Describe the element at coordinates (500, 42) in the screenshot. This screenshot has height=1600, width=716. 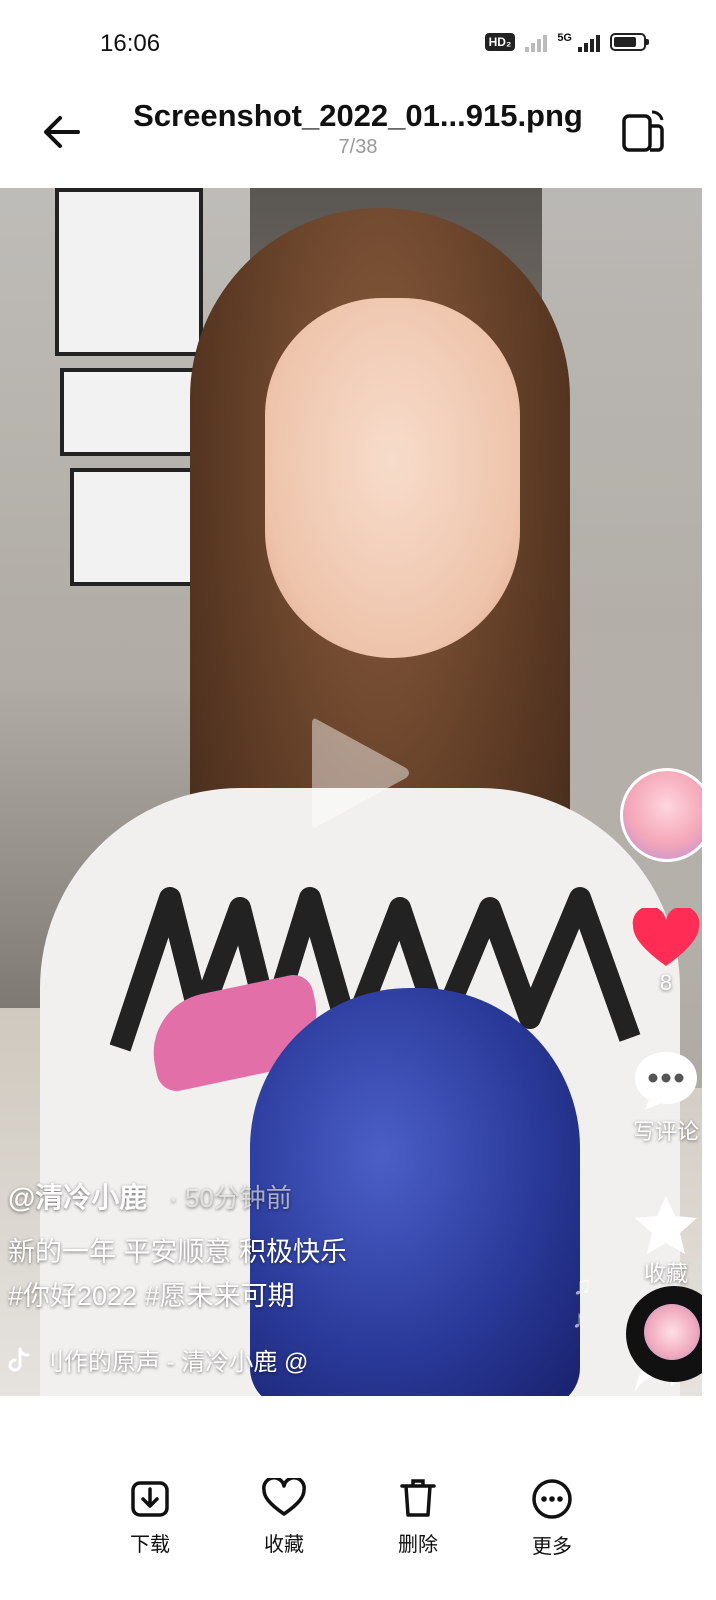
I see `hd-voice-badge: HD₂` at that location.